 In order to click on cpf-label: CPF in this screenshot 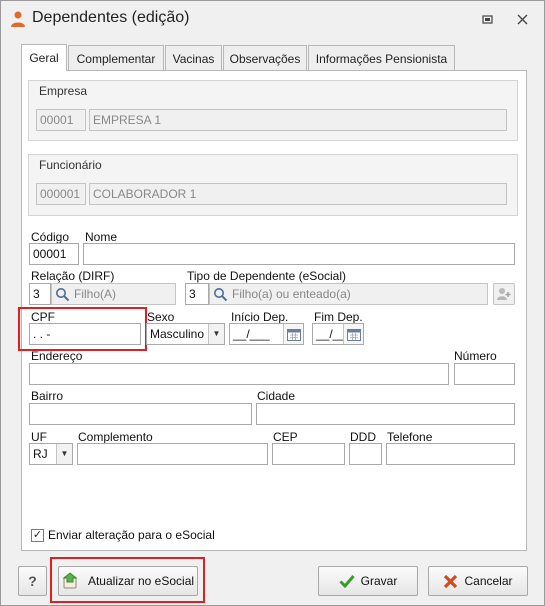, I will do `click(43, 317)`.